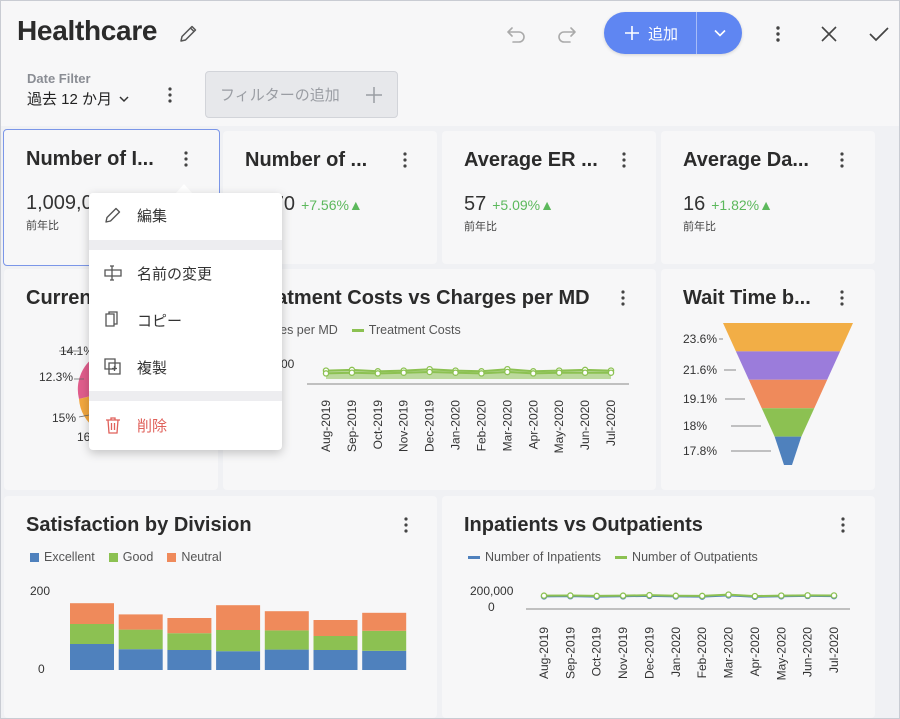 The width and height of the screenshot is (900, 719). I want to click on kpi-value: 16 +1.82%▲, so click(728, 204).